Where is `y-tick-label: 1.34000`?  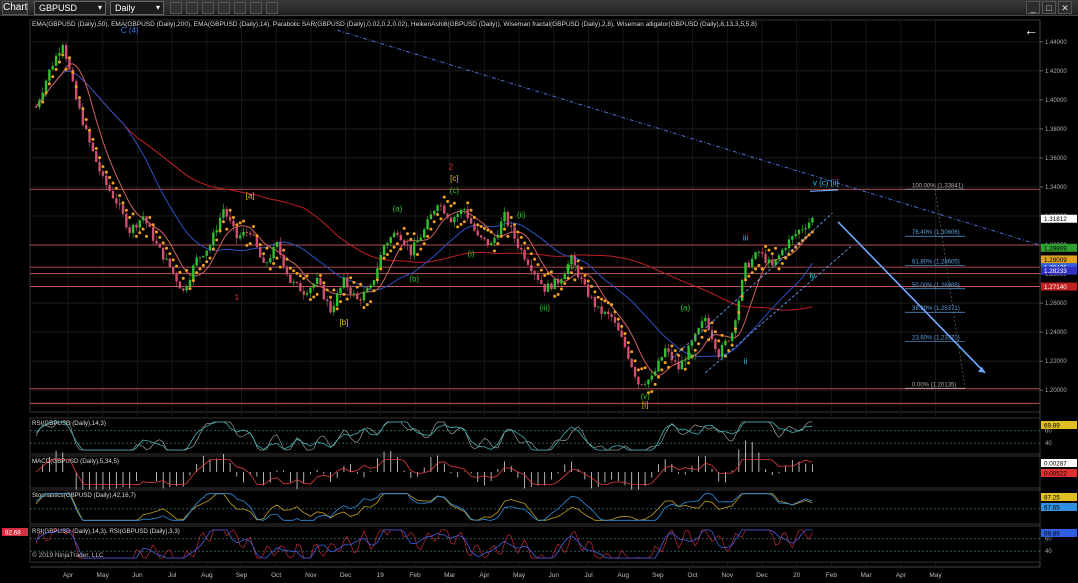
y-tick-label: 1.34000 is located at coordinates (1056, 188).